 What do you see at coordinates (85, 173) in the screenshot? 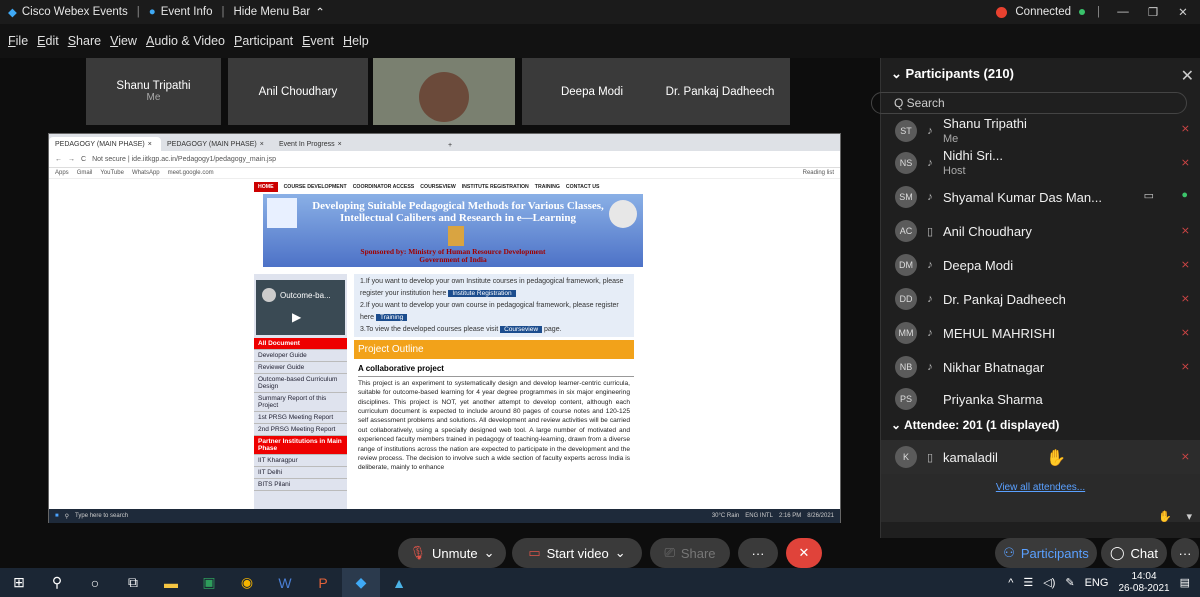
I see `bookmark-gmail: Gmail` at bounding box center [85, 173].